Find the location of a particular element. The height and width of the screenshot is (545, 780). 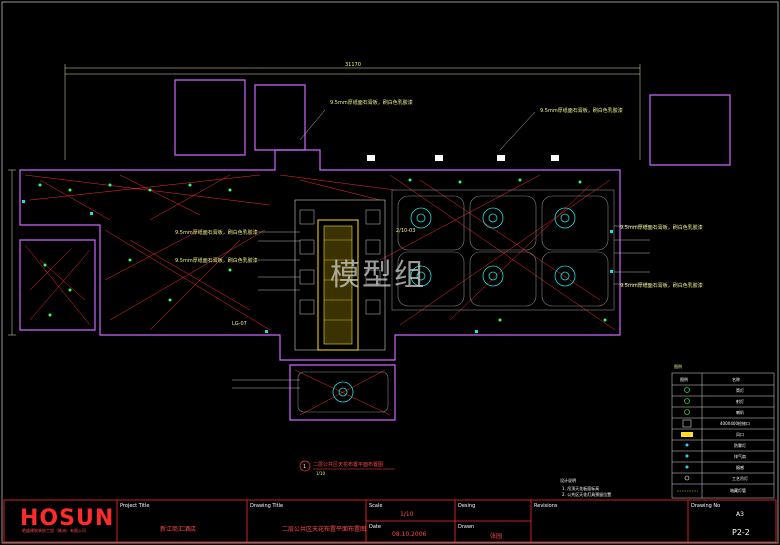

legend-header-name: 名称 is located at coordinates (736, 379).